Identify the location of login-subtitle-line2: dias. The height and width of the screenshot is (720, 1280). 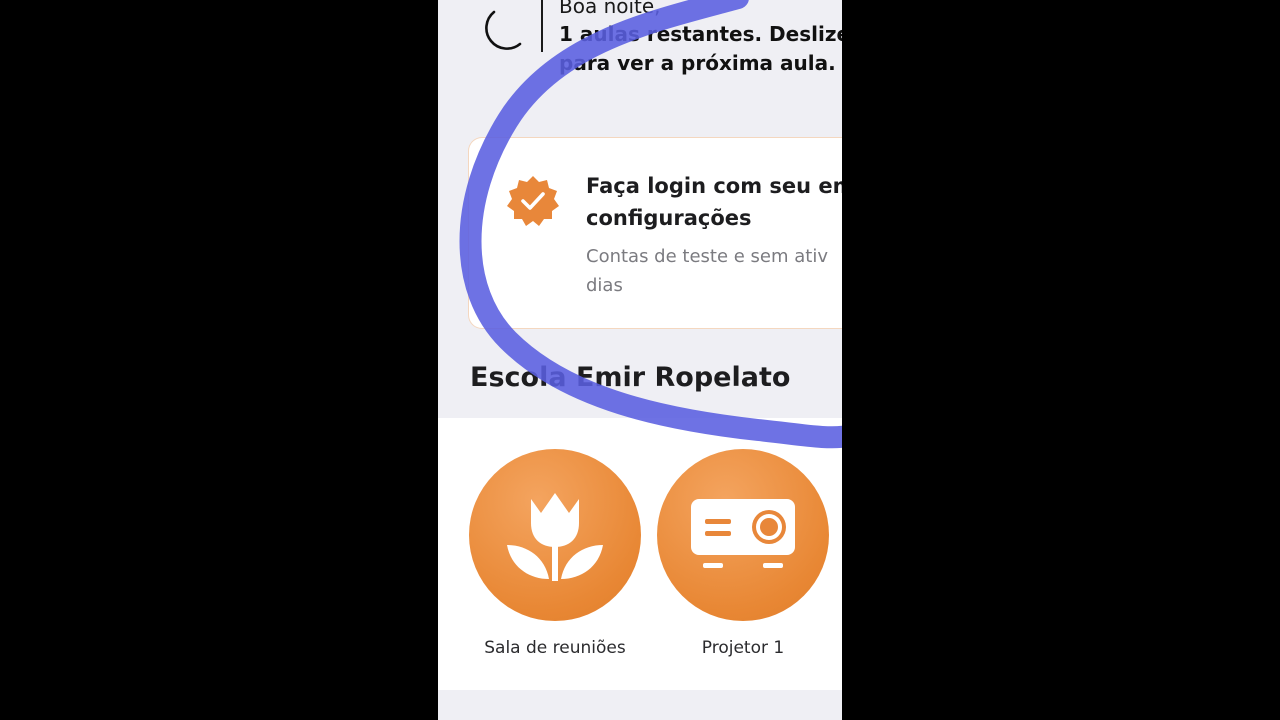
(604, 285).